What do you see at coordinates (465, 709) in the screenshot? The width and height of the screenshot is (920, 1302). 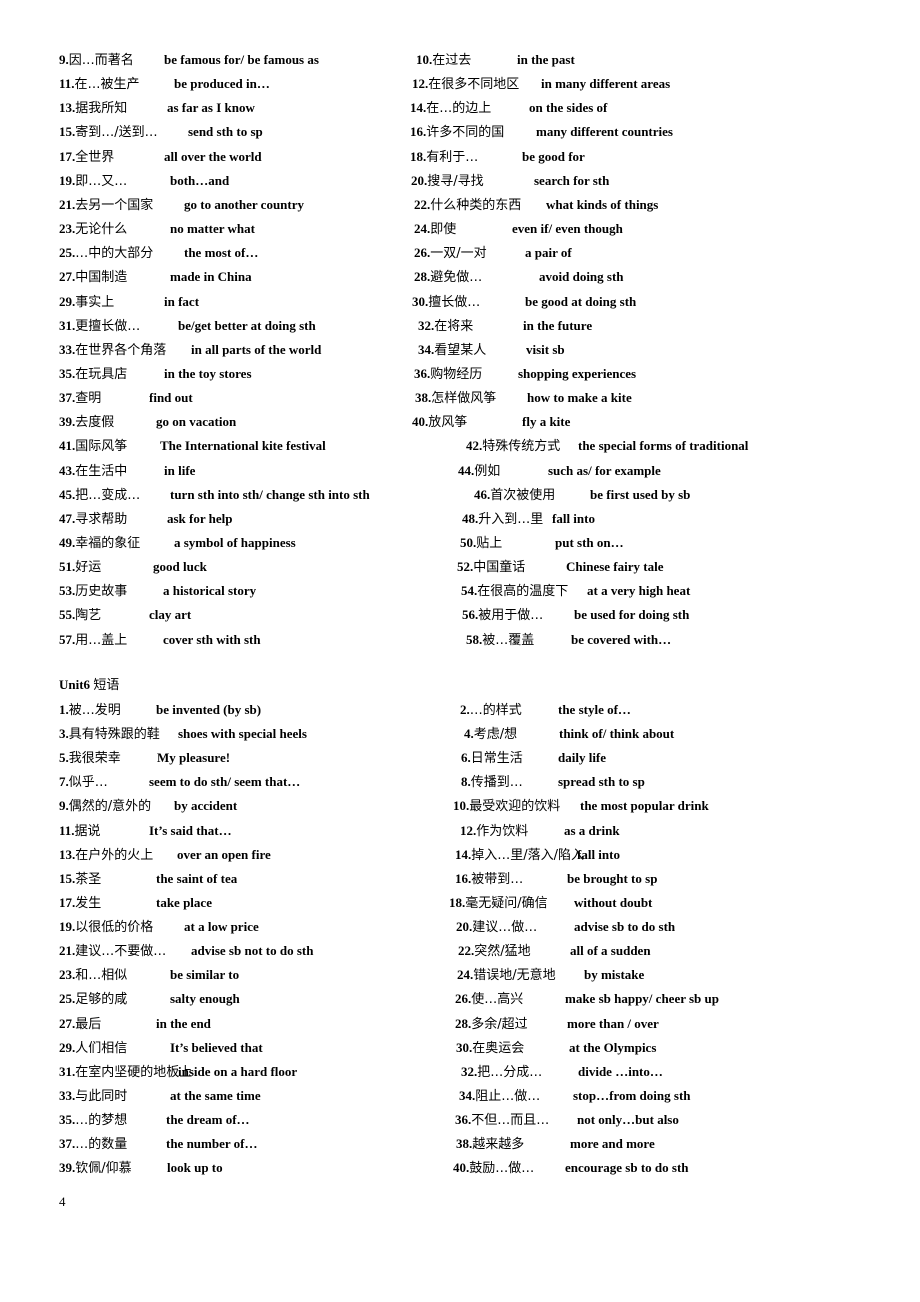 I see `entry-number: 2.` at bounding box center [465, 709].